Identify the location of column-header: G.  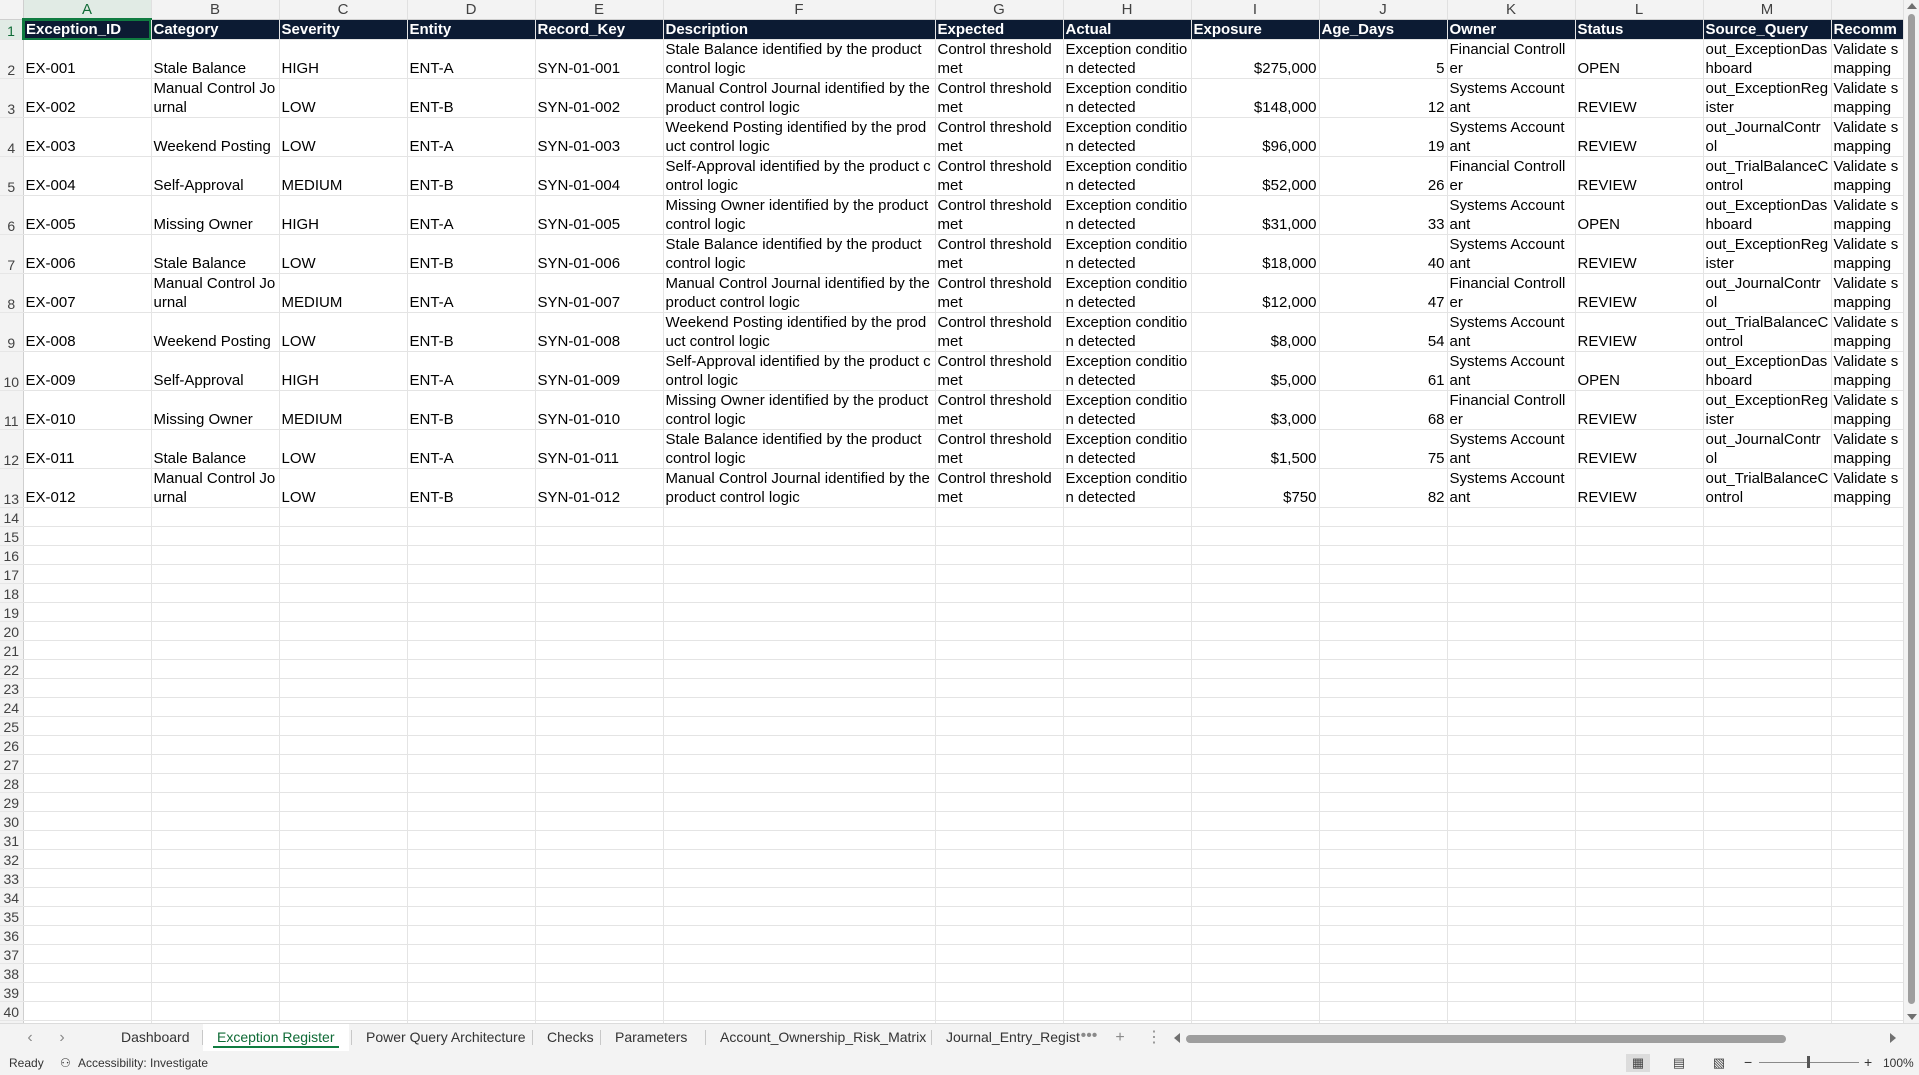
(999, 10).